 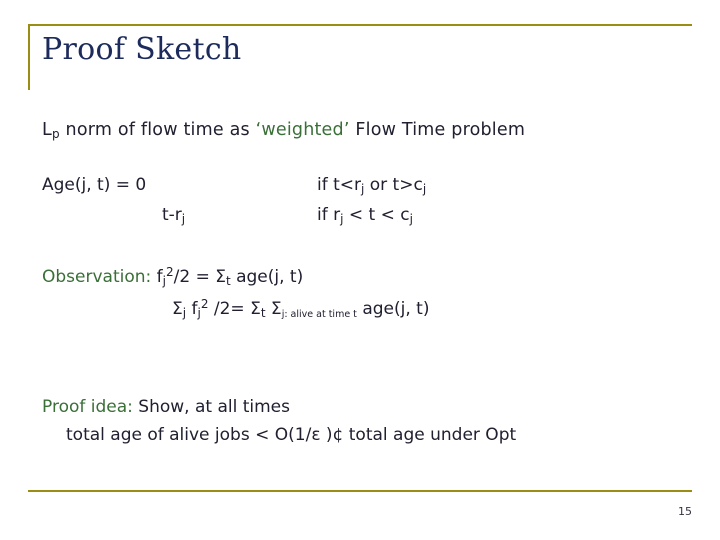 I want to click on age-cond2-a: if r, so click(x=329, y=215).